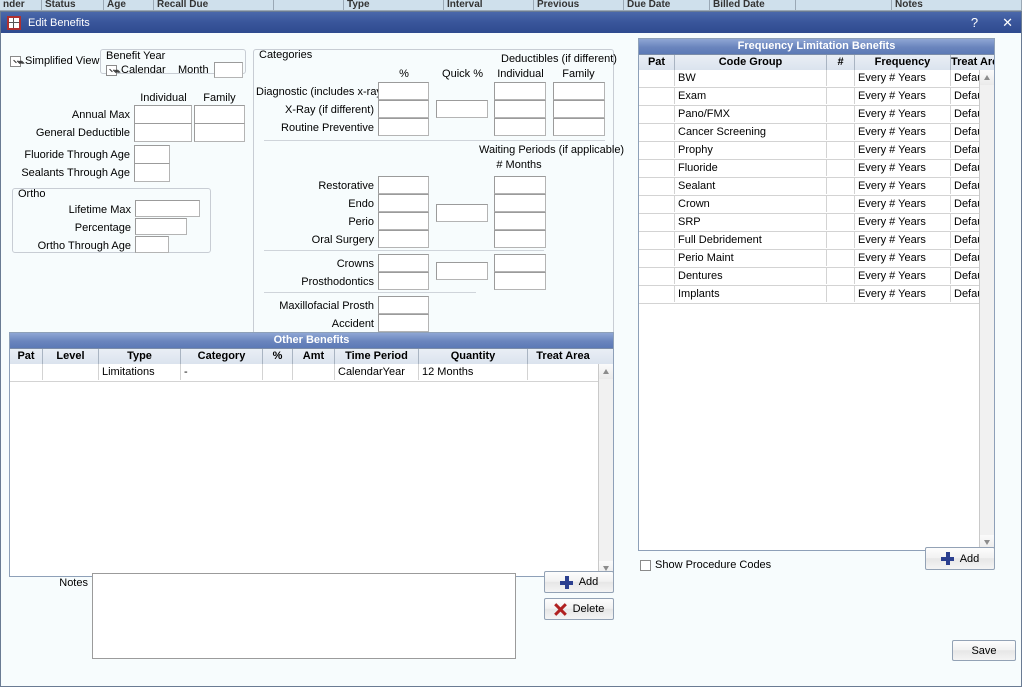  What do you see at coordinates (403, 185) in the screenshot?
I see `restorative-pct-input` at bounding box center [403, 185].